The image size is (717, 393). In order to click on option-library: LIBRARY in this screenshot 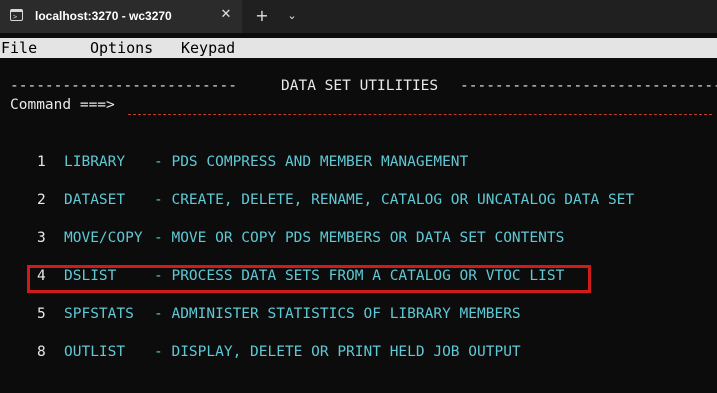, I will do `click(94, 162)`.